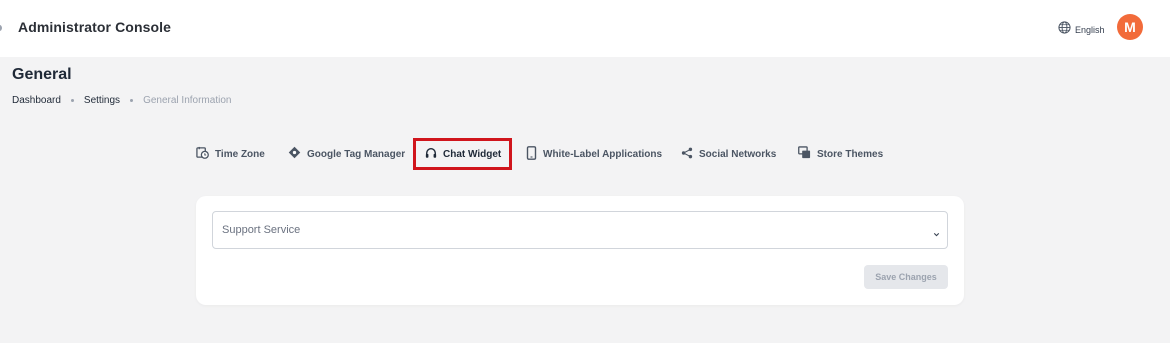 The height and width of the screenshot is (343, 1170). What do you see at coordinates (261, 230) in the screenshot?
I see `support-service-placeholder: Support Service` at bounding box center [261, 230].